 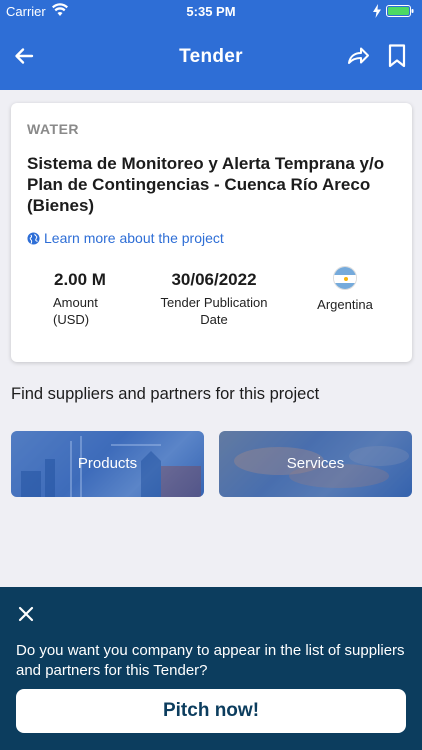 I want to click on date-label: Tender Publication Date, so click(x=214, y=311).